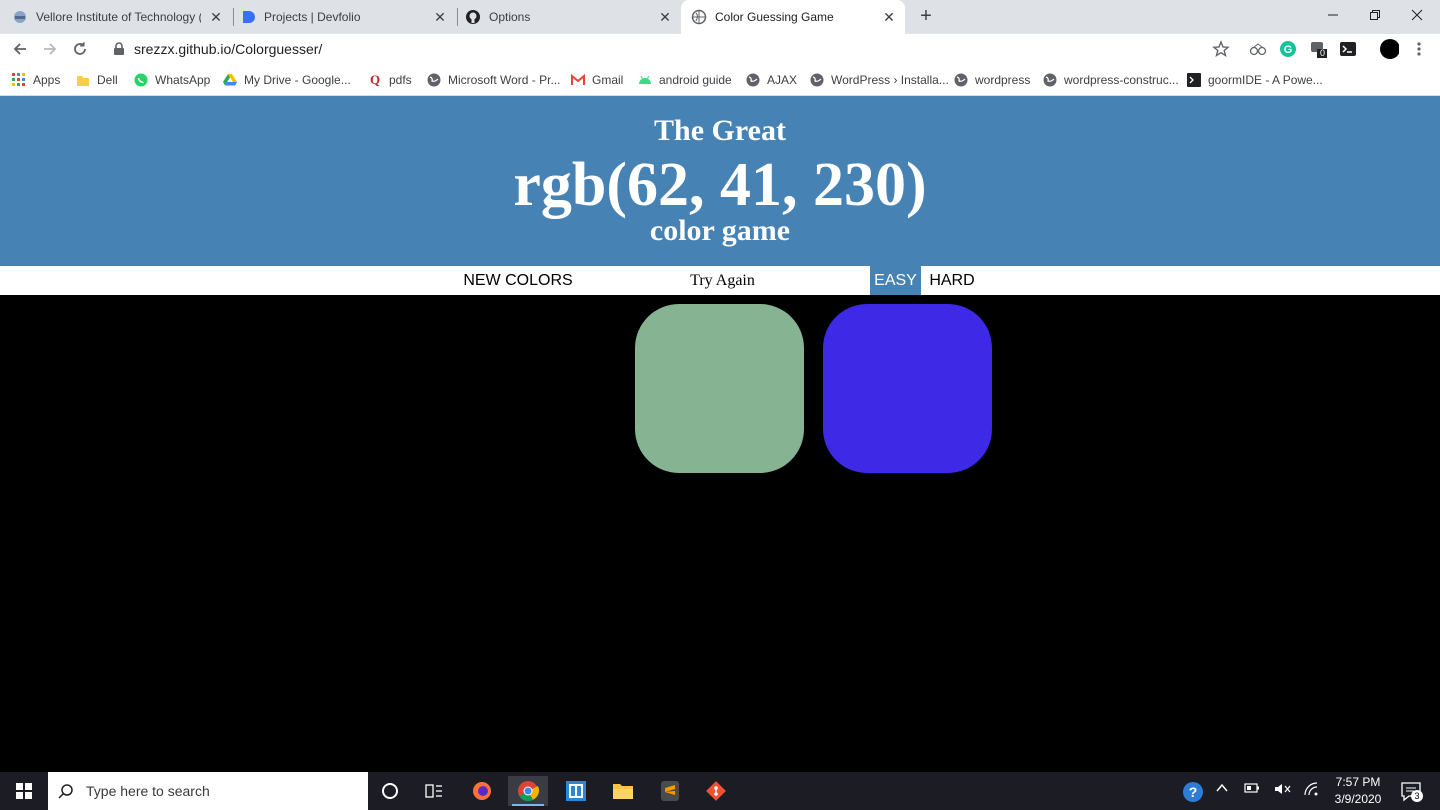 This screenshot has height=810, width=1440. I want to click on bookmark-dell: Dell, so click(97, 80).